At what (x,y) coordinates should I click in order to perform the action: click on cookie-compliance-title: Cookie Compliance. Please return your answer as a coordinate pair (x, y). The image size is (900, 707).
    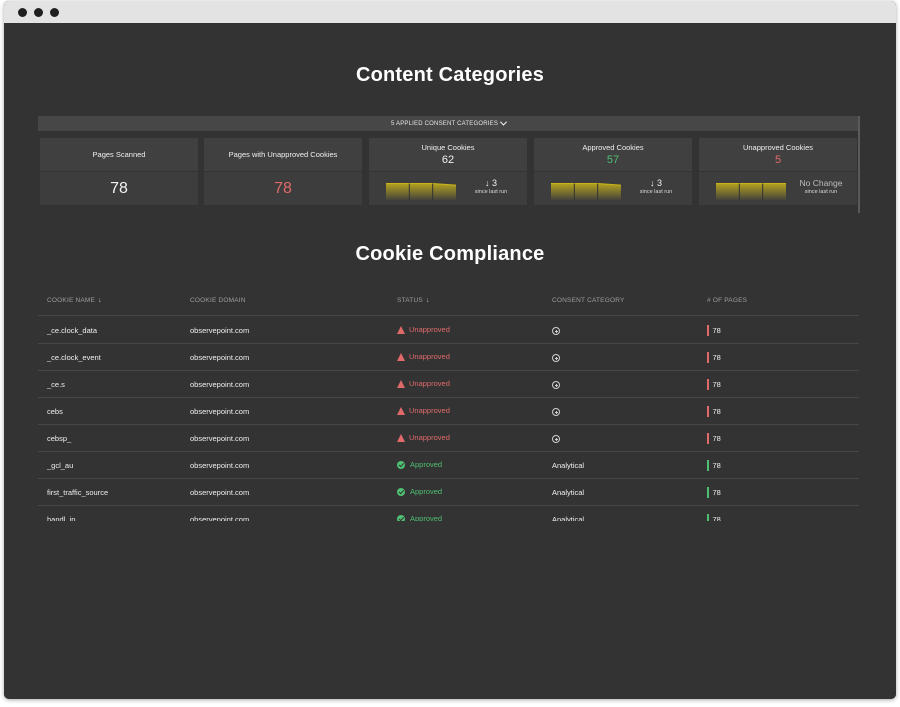
    Looking at the image, I should click on (450, 254).